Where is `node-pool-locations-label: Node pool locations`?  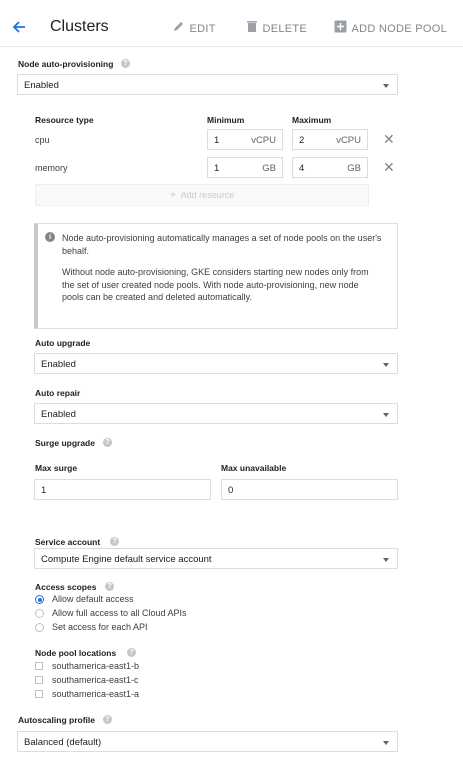
node-pool-locations-label: Node pool locations is located at coordinates (76, 653).